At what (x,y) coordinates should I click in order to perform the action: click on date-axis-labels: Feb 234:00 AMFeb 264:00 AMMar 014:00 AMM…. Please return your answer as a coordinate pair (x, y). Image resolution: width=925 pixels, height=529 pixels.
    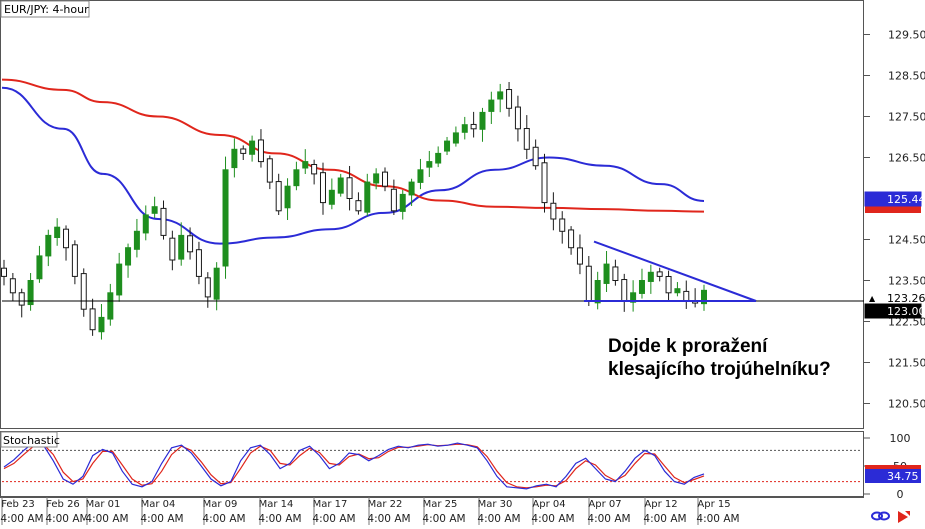
    Looking at the image, I should click on (370, 511).